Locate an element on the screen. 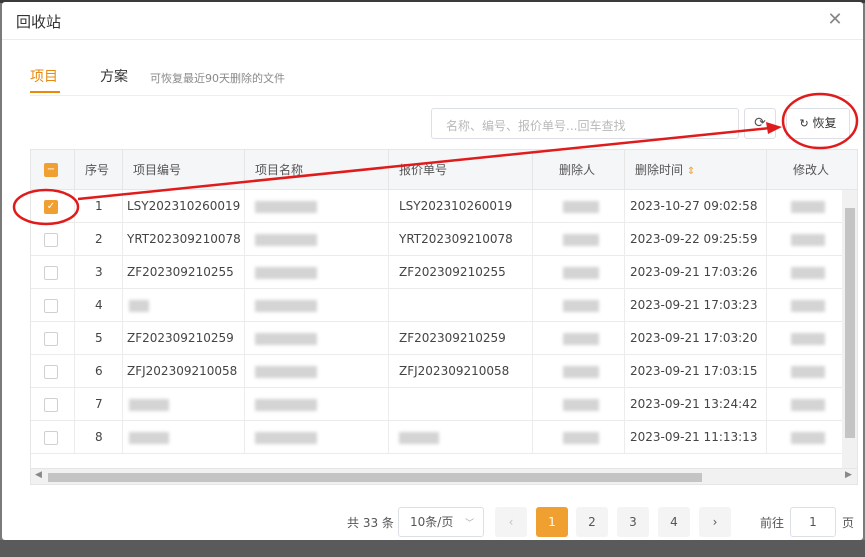  goto-page-input: 1 is located at coordinates (813, 522).